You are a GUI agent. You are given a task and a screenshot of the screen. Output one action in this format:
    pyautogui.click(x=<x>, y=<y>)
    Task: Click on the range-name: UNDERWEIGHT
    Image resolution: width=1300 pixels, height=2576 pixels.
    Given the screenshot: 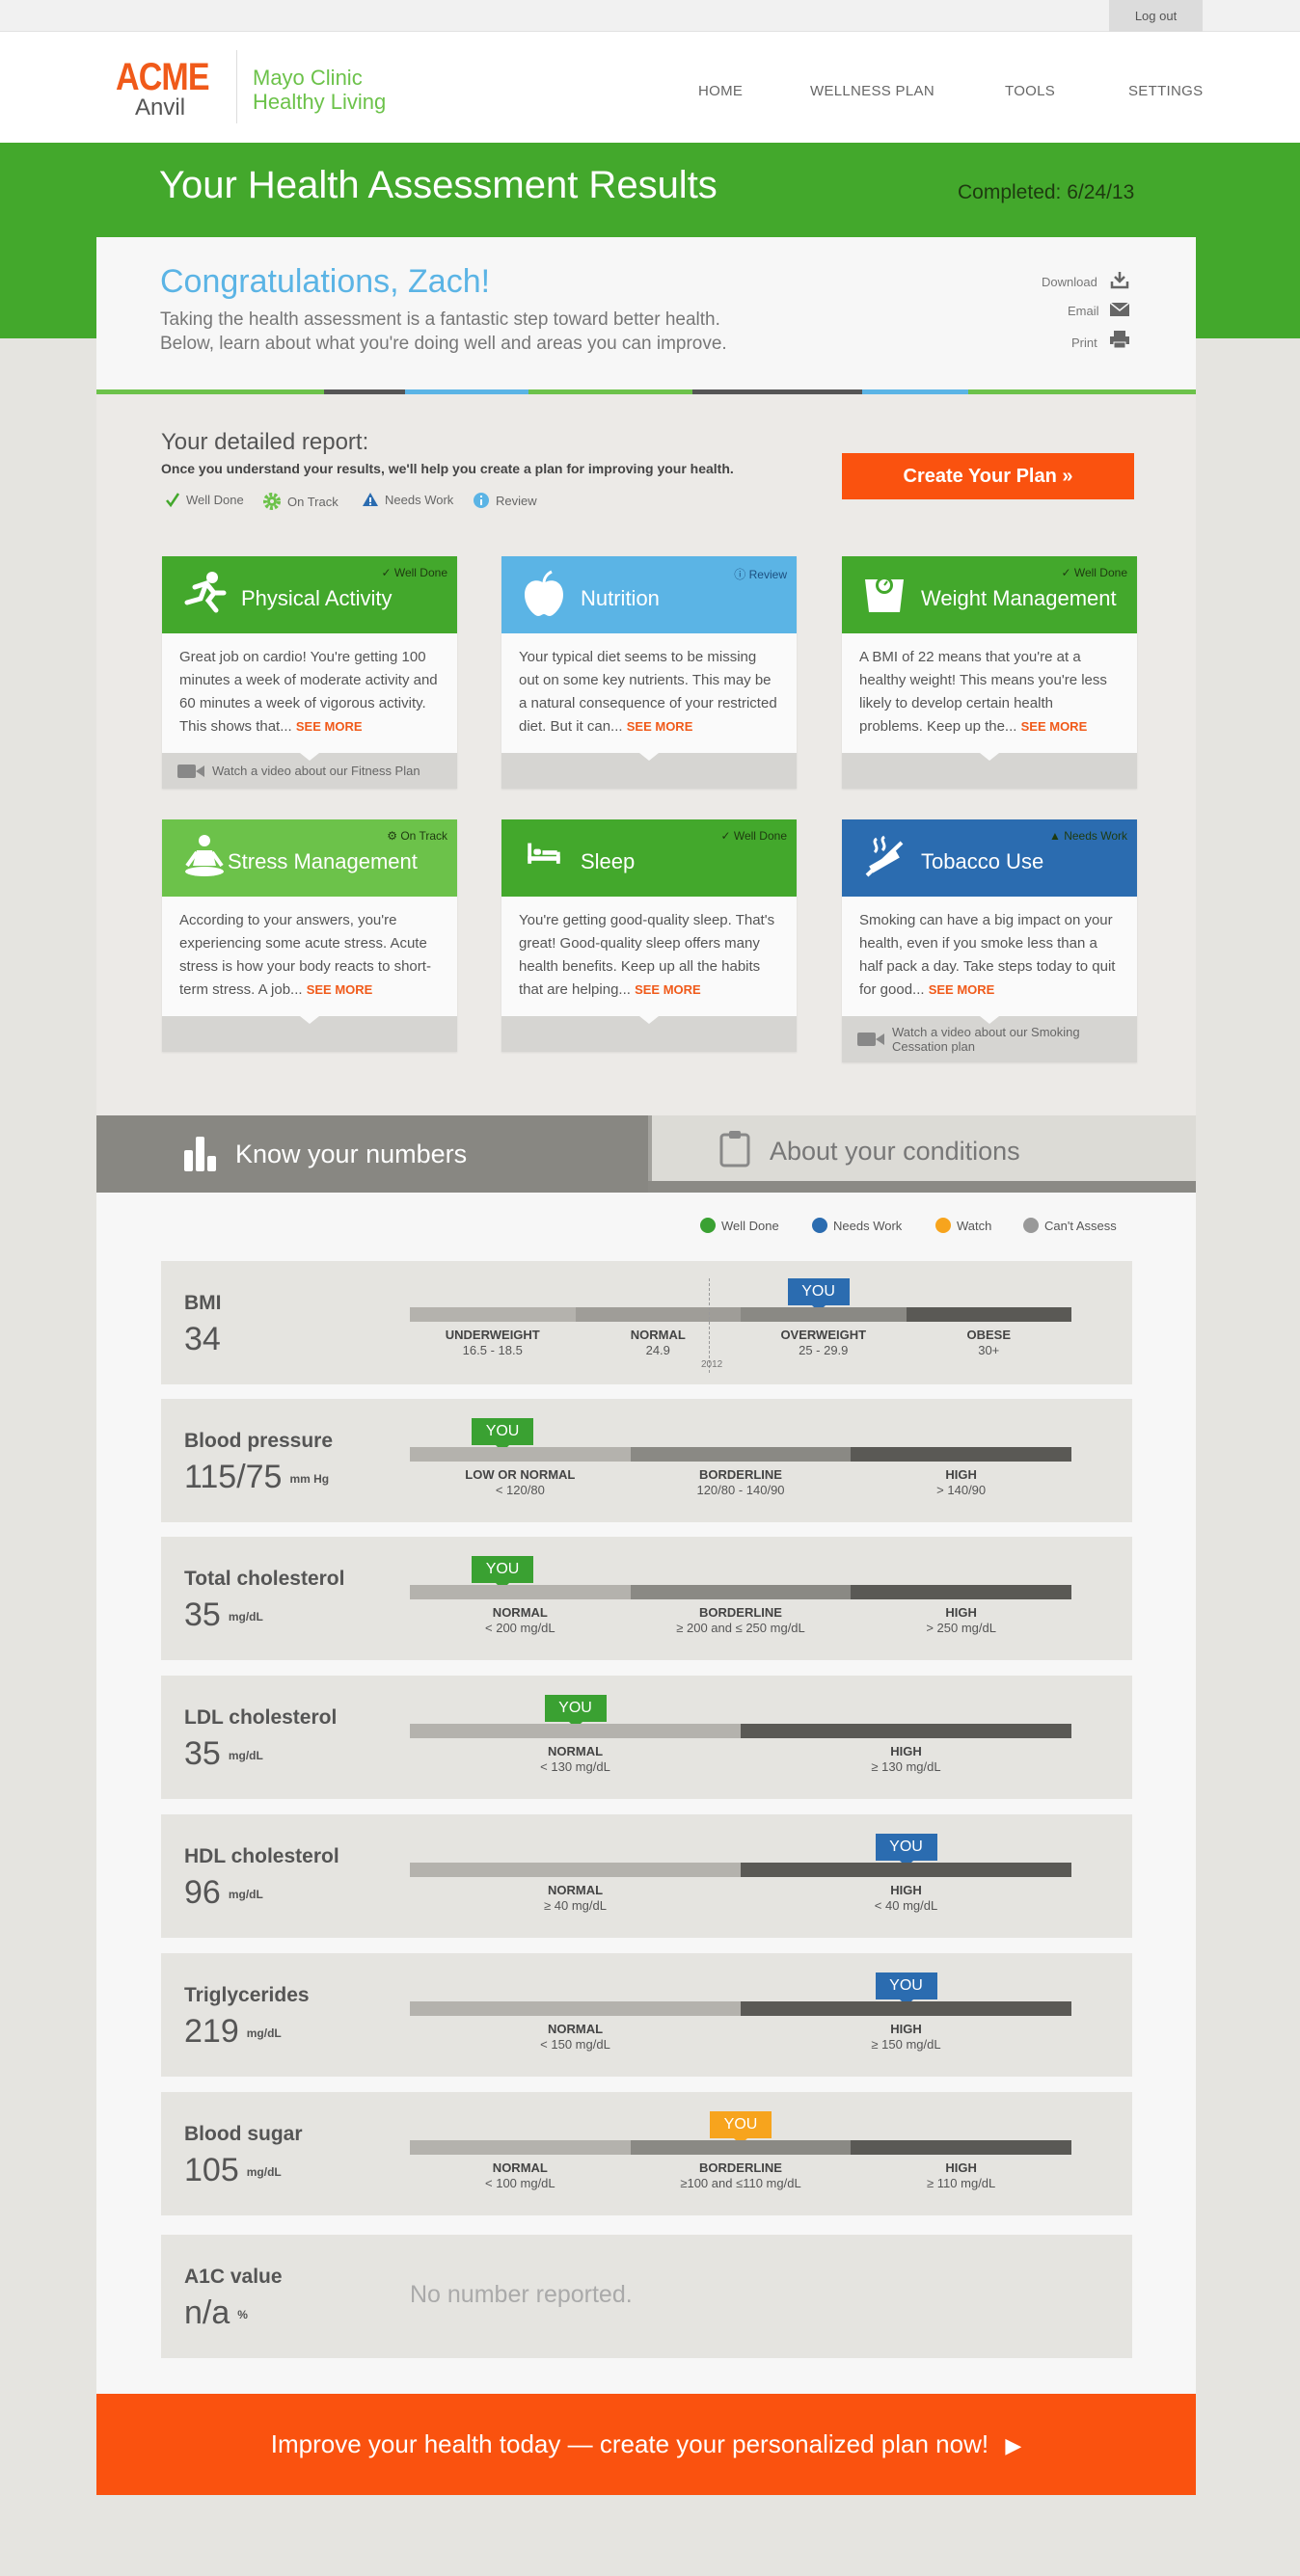 What is the action you would take?
    pyautogui.click(x=492, y=1335)
    